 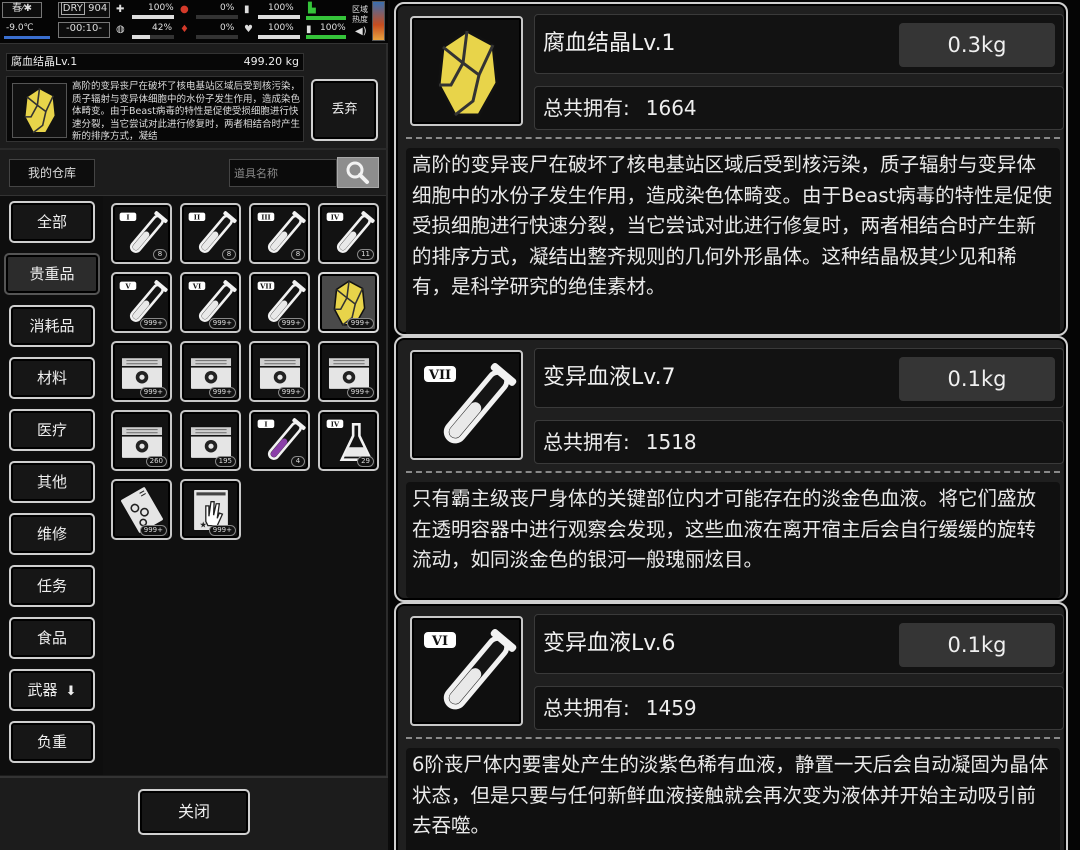 I want to click on item-slot: I4, so click(x=279, y=440).